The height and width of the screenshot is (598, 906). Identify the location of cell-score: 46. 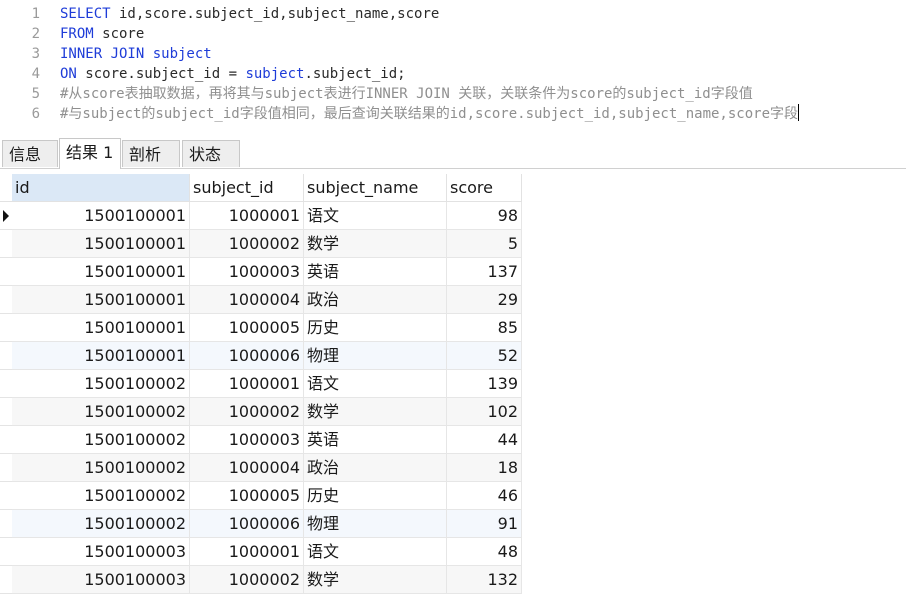
(484, 496).